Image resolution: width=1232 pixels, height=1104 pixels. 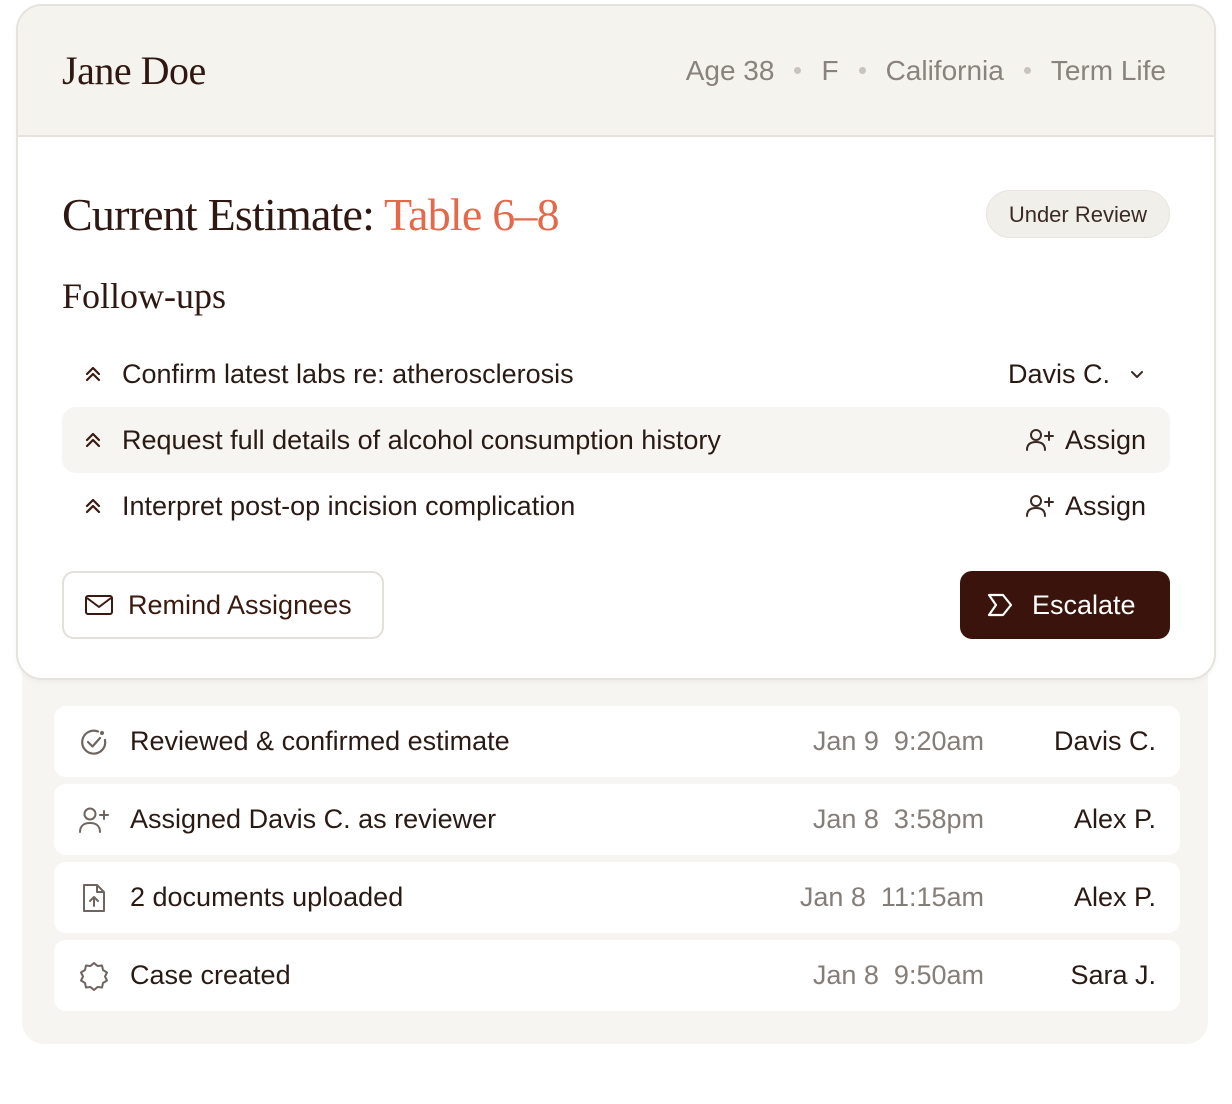 What do you see at coordinates (240, 604) in the screenshot?
I see `remind-label: Remind Assignees` at bounding box center [240, 604].